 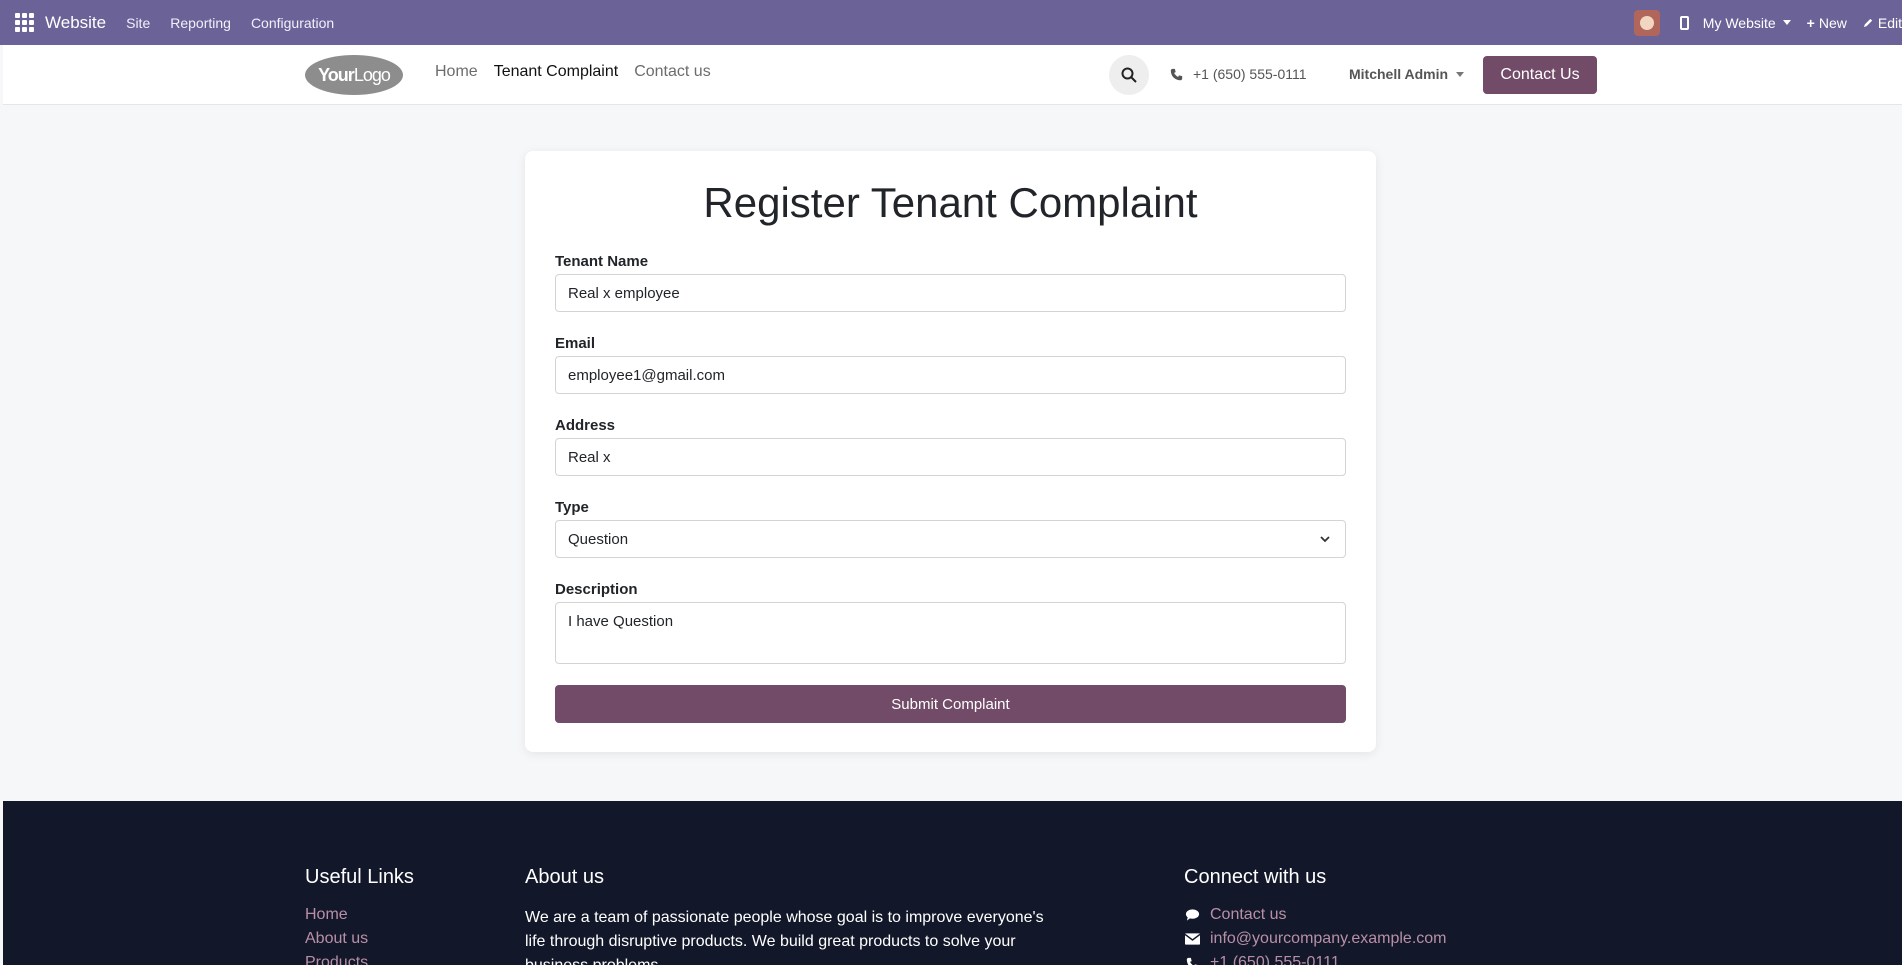 I want to click on nav-tenant-complaint: Tenant Complaint, so click(x=556, y=72).